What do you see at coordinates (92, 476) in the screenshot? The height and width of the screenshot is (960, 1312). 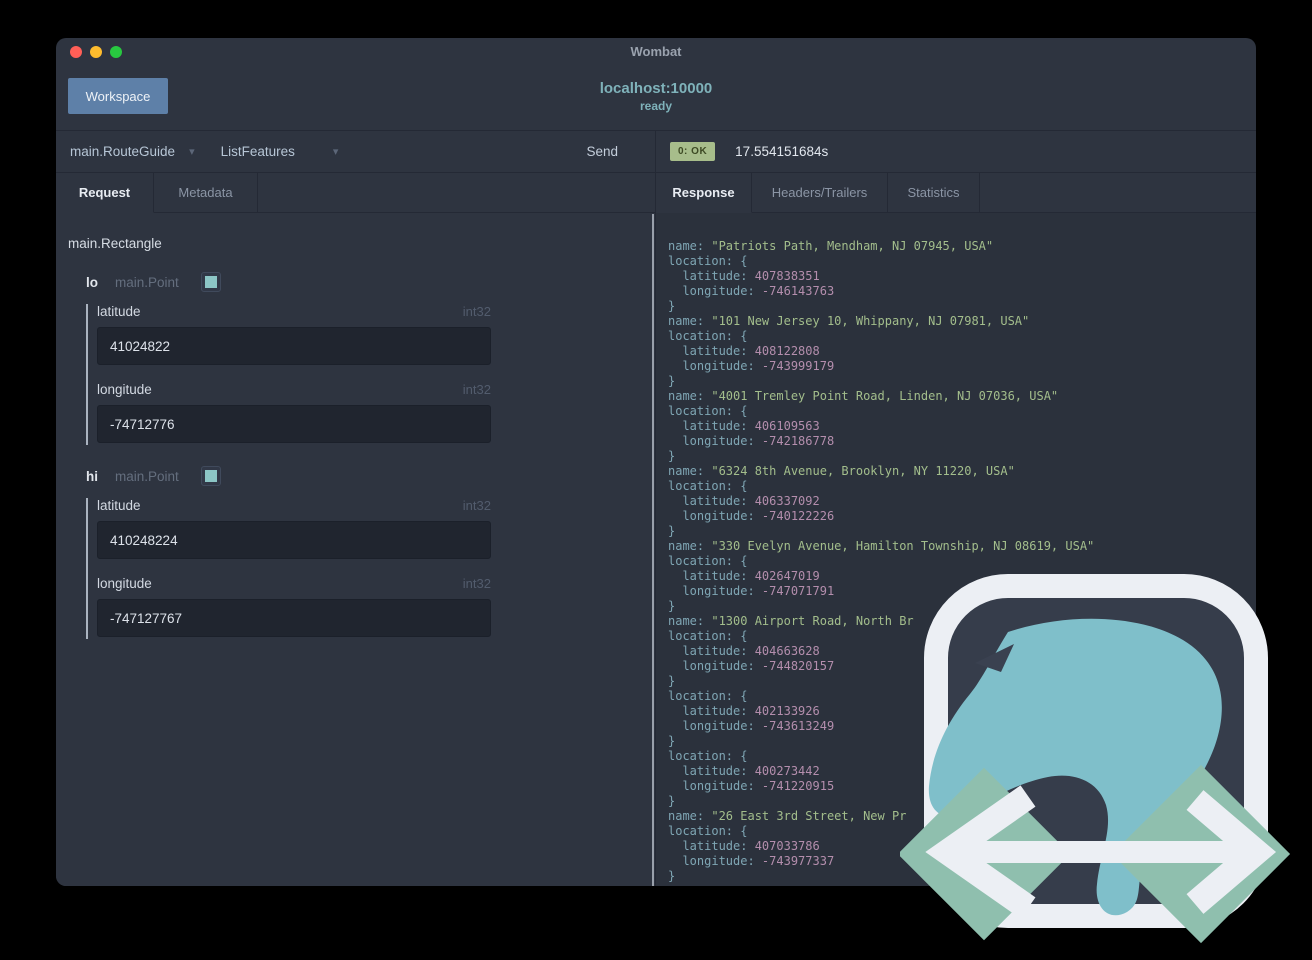 I see `field-name: hi` at bounding box center [92, 476].